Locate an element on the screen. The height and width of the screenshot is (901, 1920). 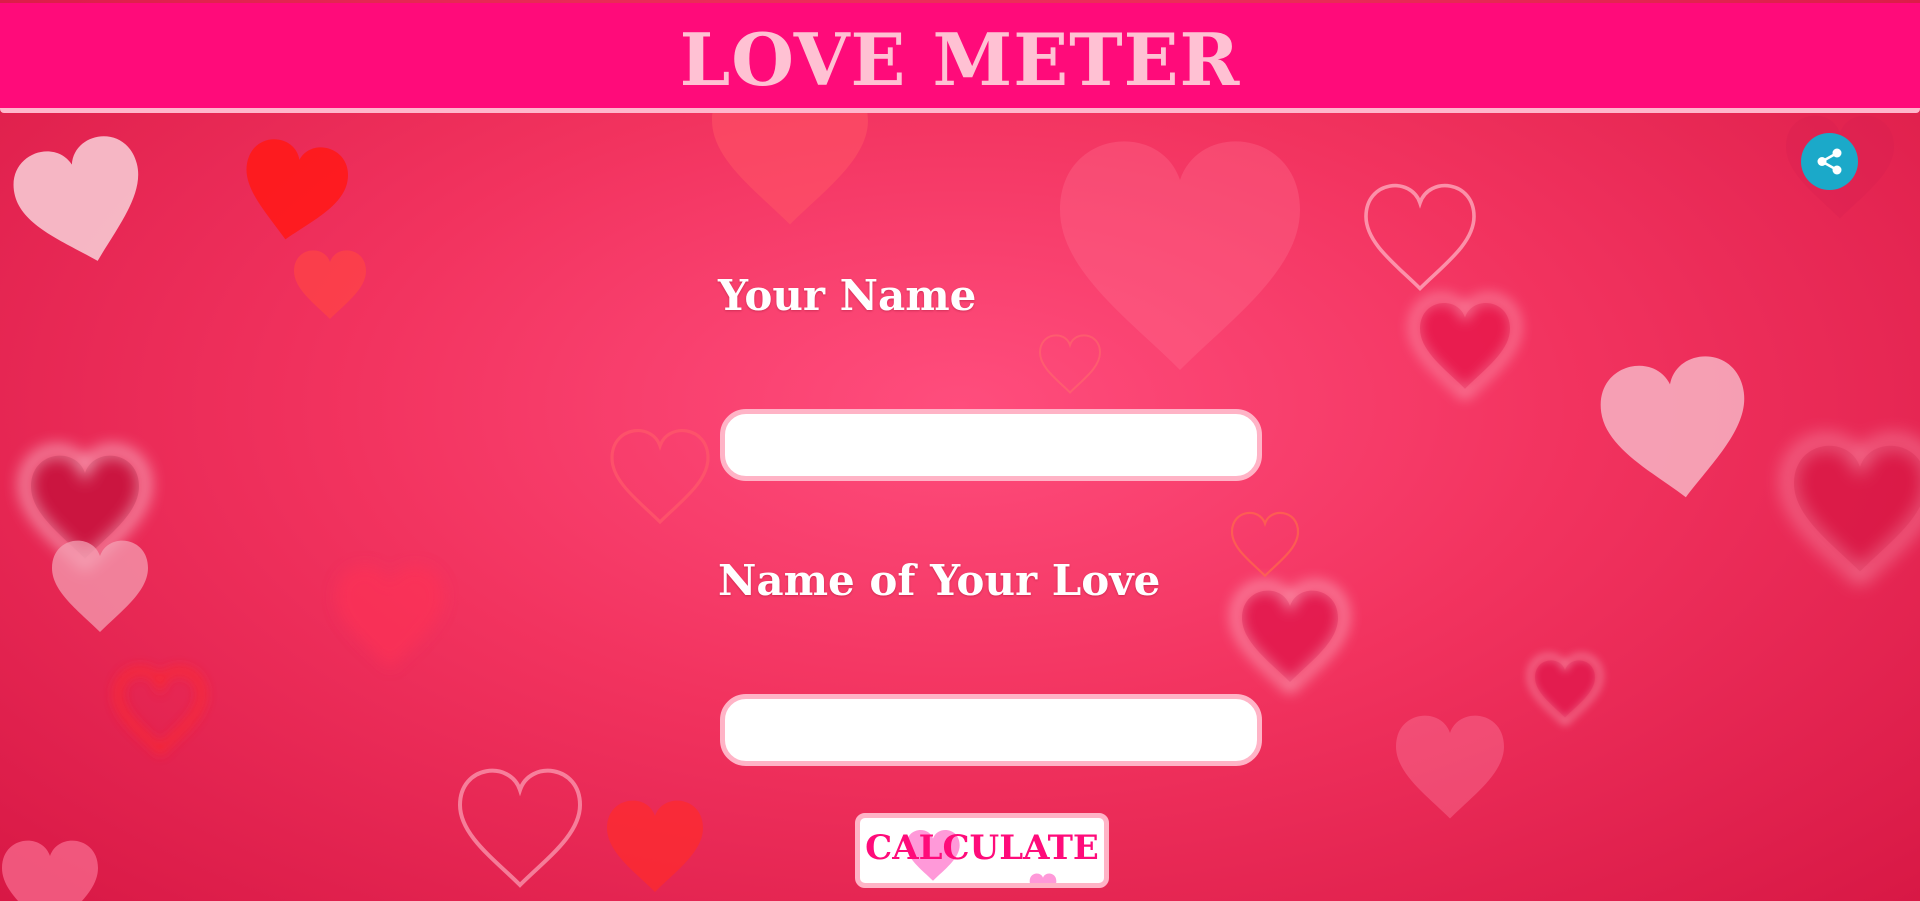
calculate-button-label: CALCULATE is located at coordinates (982, 848).